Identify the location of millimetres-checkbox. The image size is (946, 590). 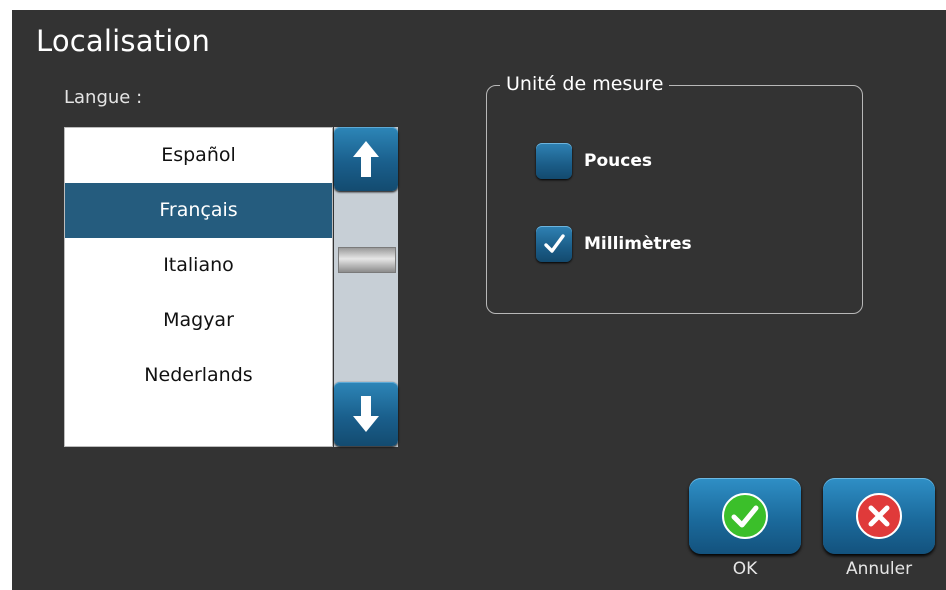
(554, 244).